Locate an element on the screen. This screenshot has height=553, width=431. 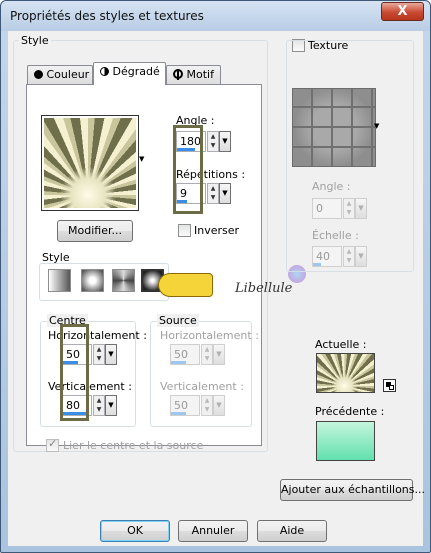
style-group-title: Style is located at coordinates (35, 40).